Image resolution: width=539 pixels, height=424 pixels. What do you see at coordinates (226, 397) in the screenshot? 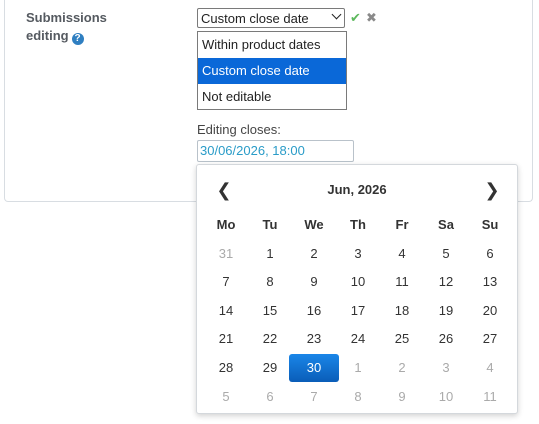
I see `calendar-day-other-month: 5` at bounding box center [226, 397].